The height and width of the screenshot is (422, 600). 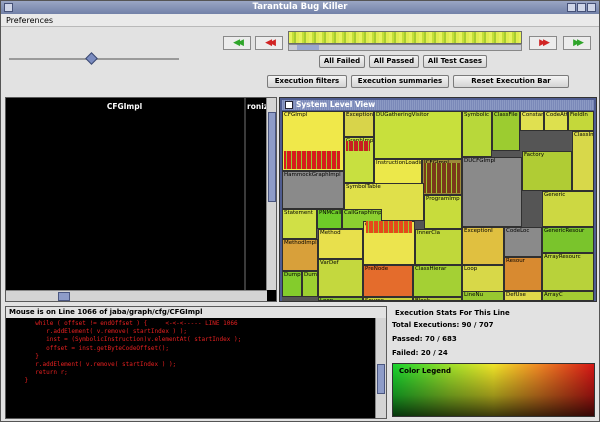 What do you see at coordinates (424, 339) in the screenshot?
I see `passed-executions: Passed: 70 / 683` at bounding box center [424, 339].